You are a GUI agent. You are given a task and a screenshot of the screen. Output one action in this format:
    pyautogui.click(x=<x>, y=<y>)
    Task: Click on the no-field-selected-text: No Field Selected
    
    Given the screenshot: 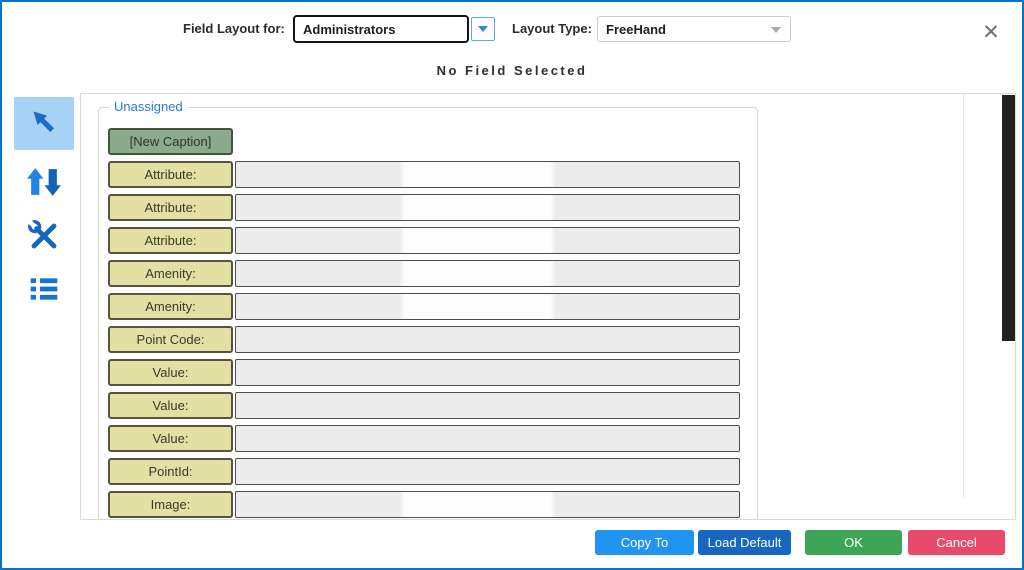 What is the action you would take?
    pyautogui.click(x=512, y=70)
    